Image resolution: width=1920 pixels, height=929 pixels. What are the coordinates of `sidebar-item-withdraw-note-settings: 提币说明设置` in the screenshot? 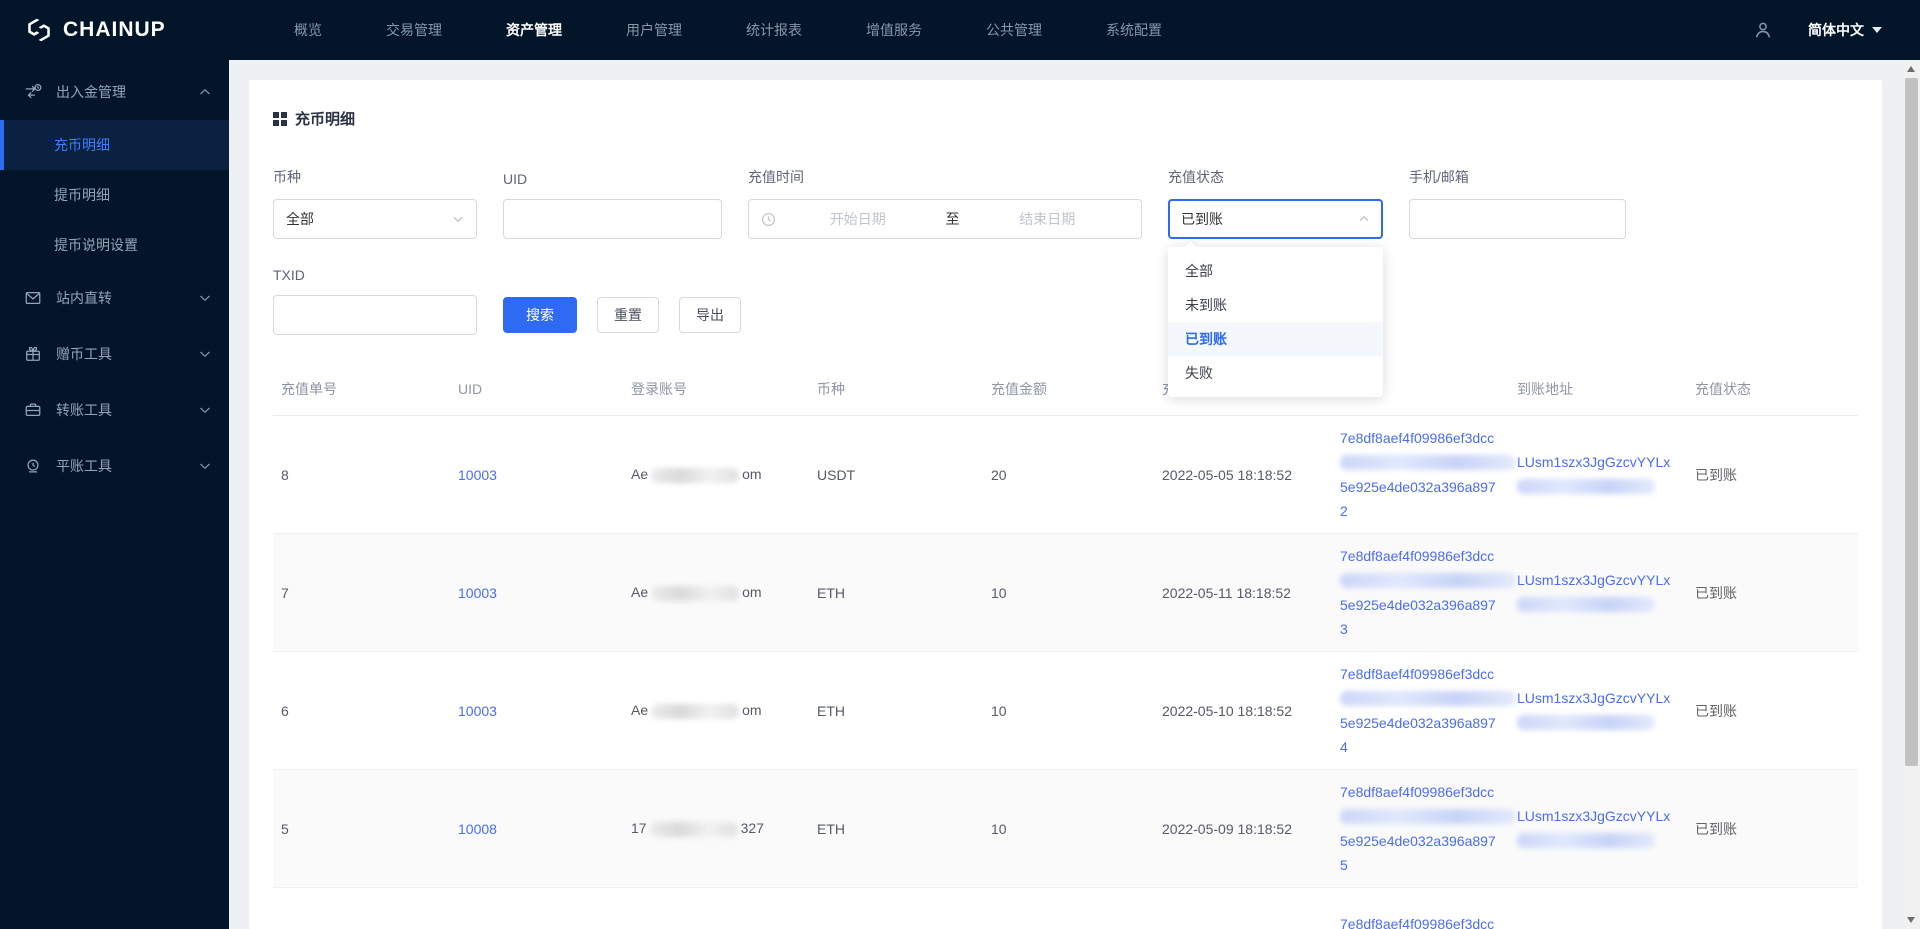 It's located at (114, 245).